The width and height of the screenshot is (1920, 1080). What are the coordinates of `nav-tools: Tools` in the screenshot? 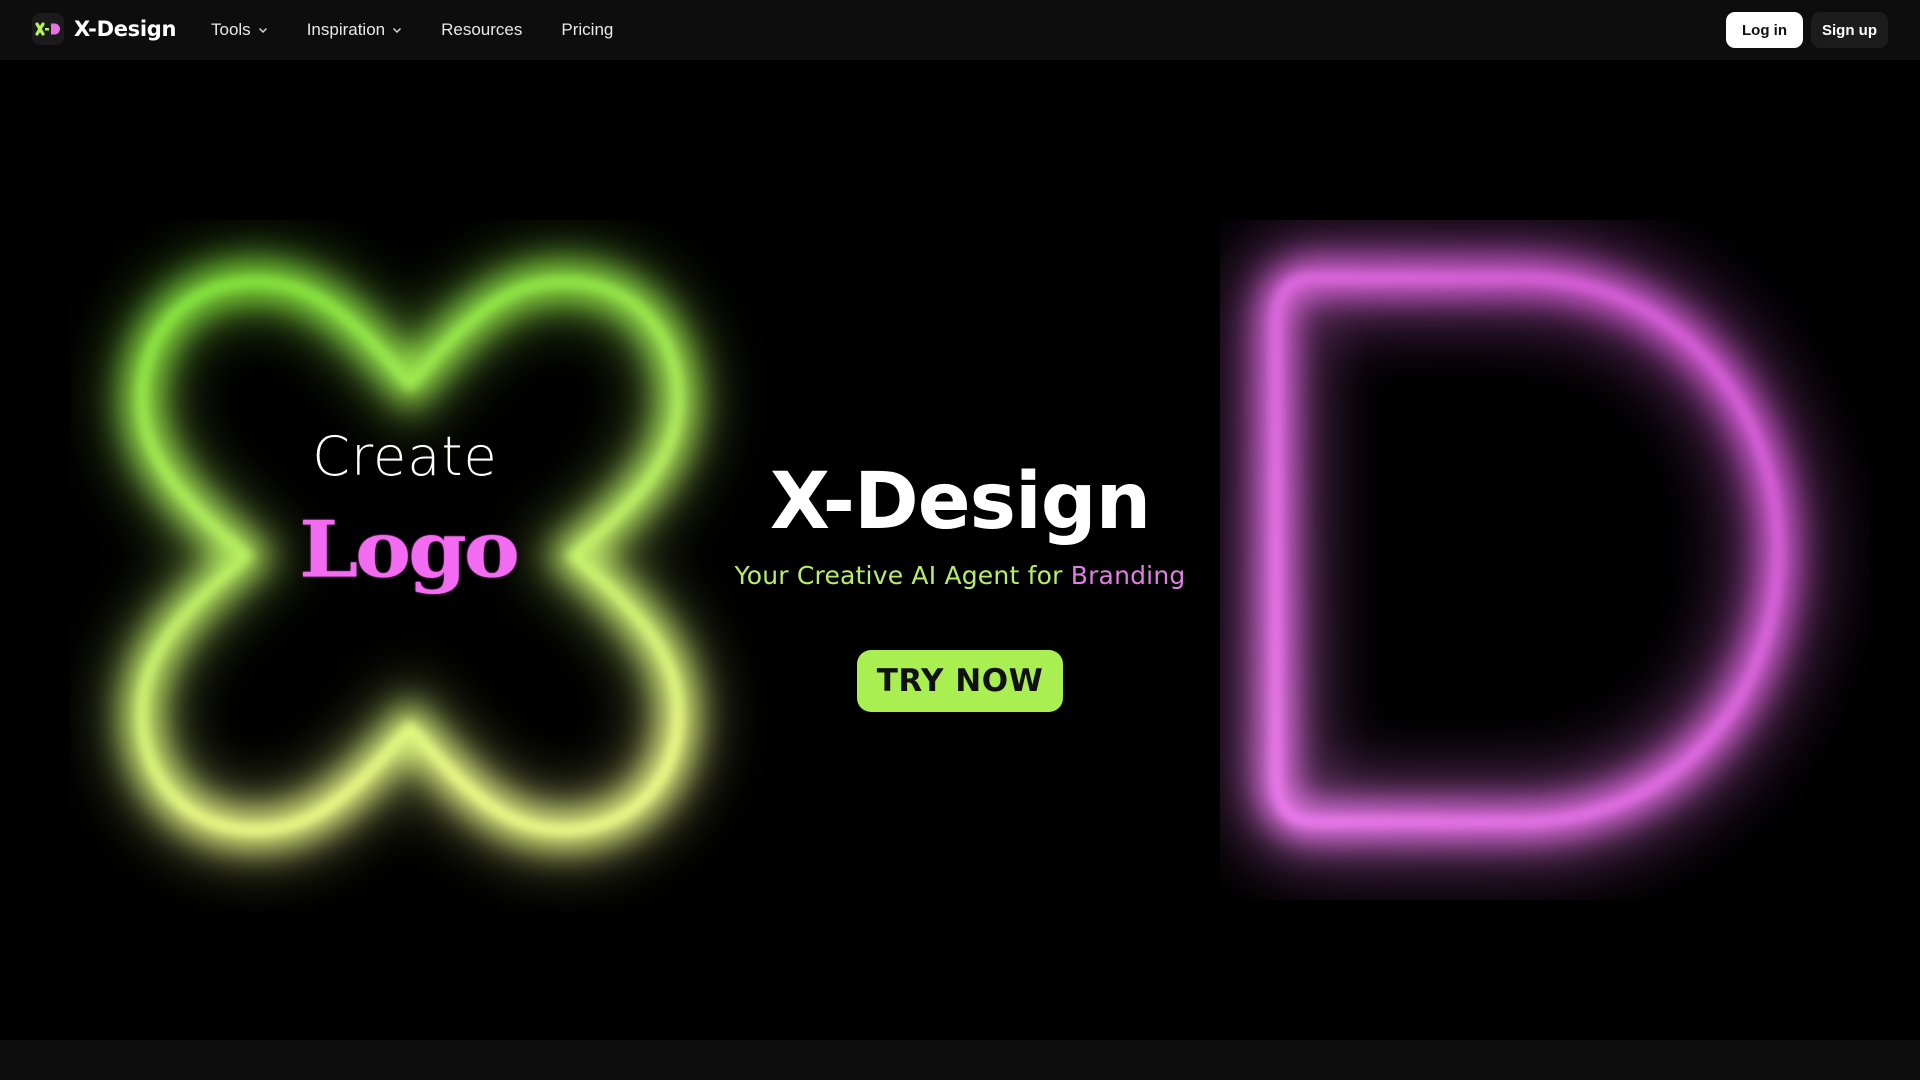 It's located at (239, 30).